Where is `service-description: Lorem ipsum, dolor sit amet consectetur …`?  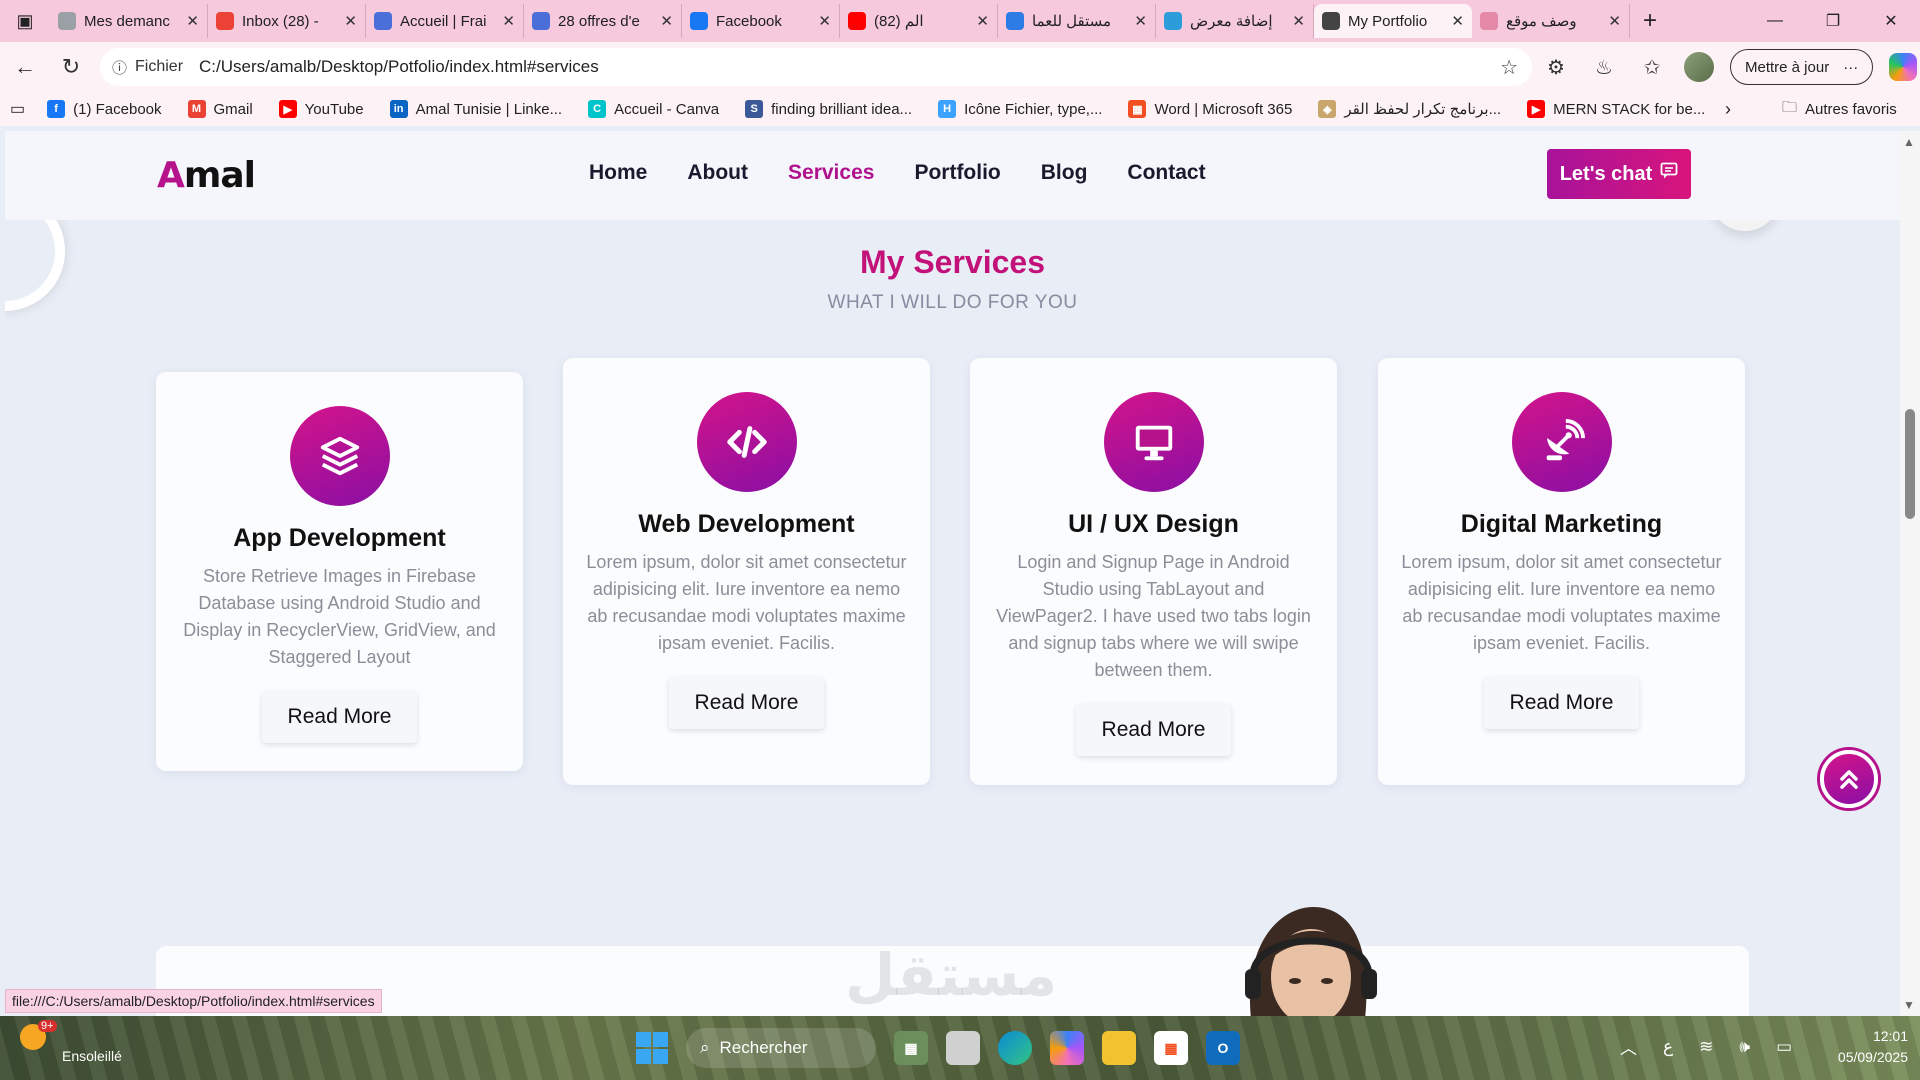 service-description: Lorem ipsum, dolor sit amet consectetur … is located at coordinates (746, 602).